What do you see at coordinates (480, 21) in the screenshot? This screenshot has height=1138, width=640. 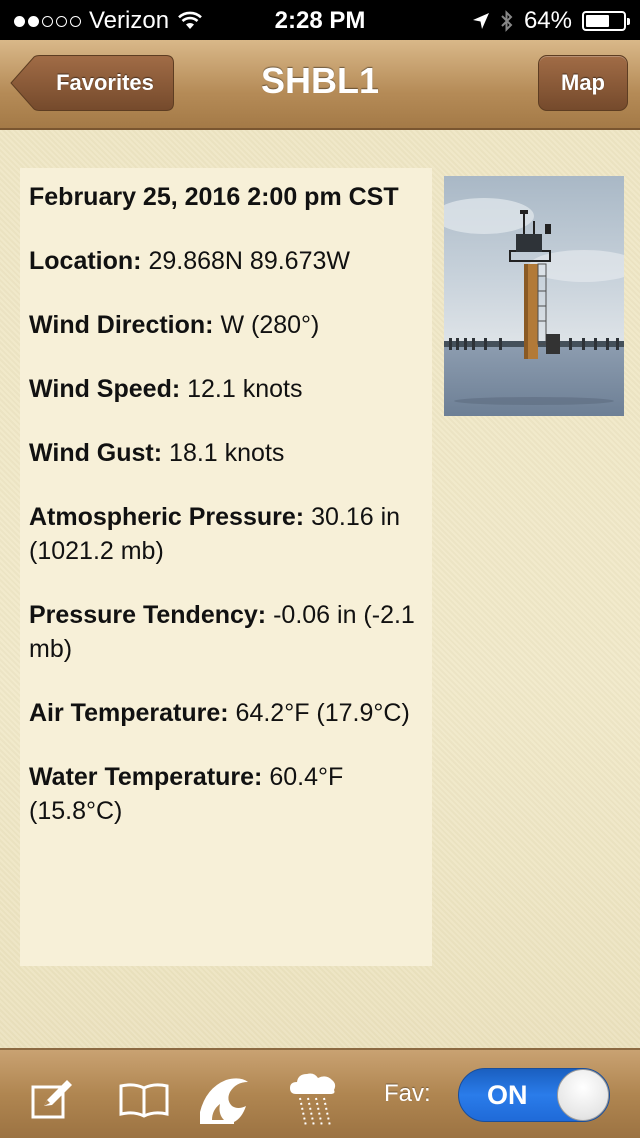 I see `location-arrow-icon` at bounding box center [480, 21].